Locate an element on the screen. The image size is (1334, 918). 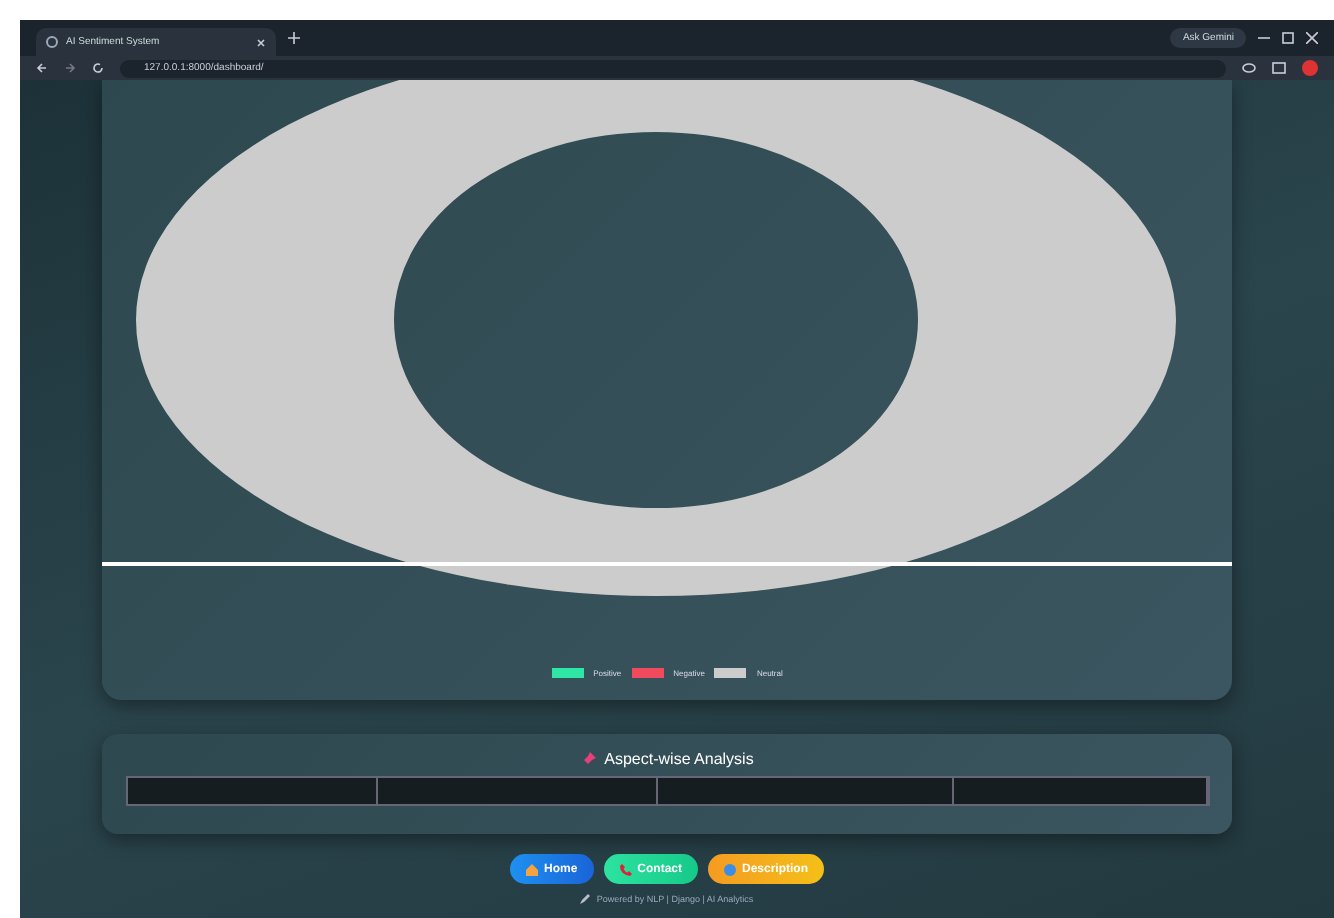
section-title: Aspect-wise Analysis is located at coordinates (679, 759).